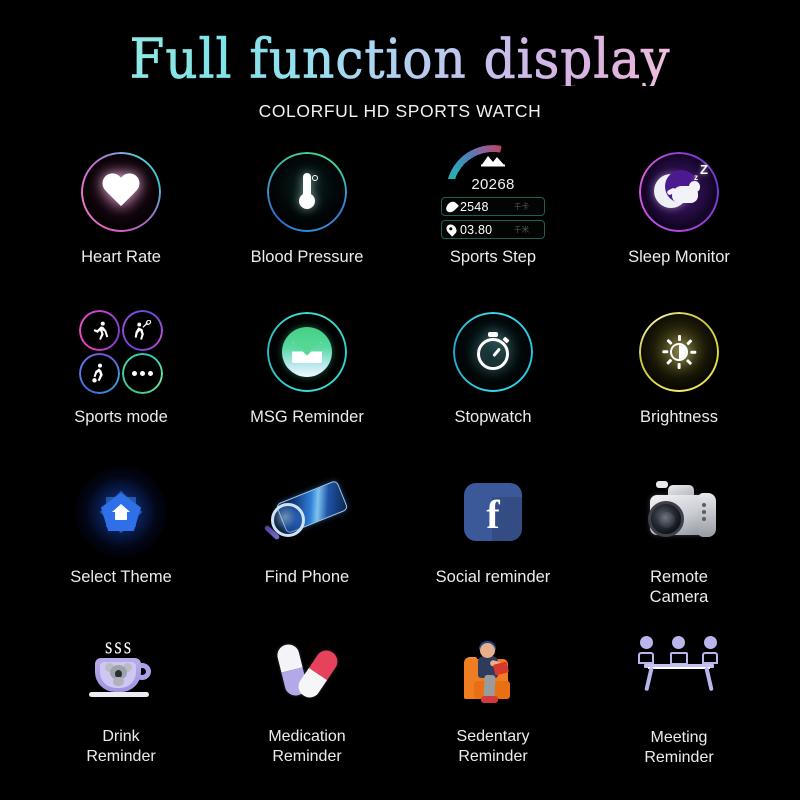 The image size is (800, 800). What do you see at coordinates (119, 646) in the screenshot?
I see `steam-lines: sss` at bounding box center [119, 646].